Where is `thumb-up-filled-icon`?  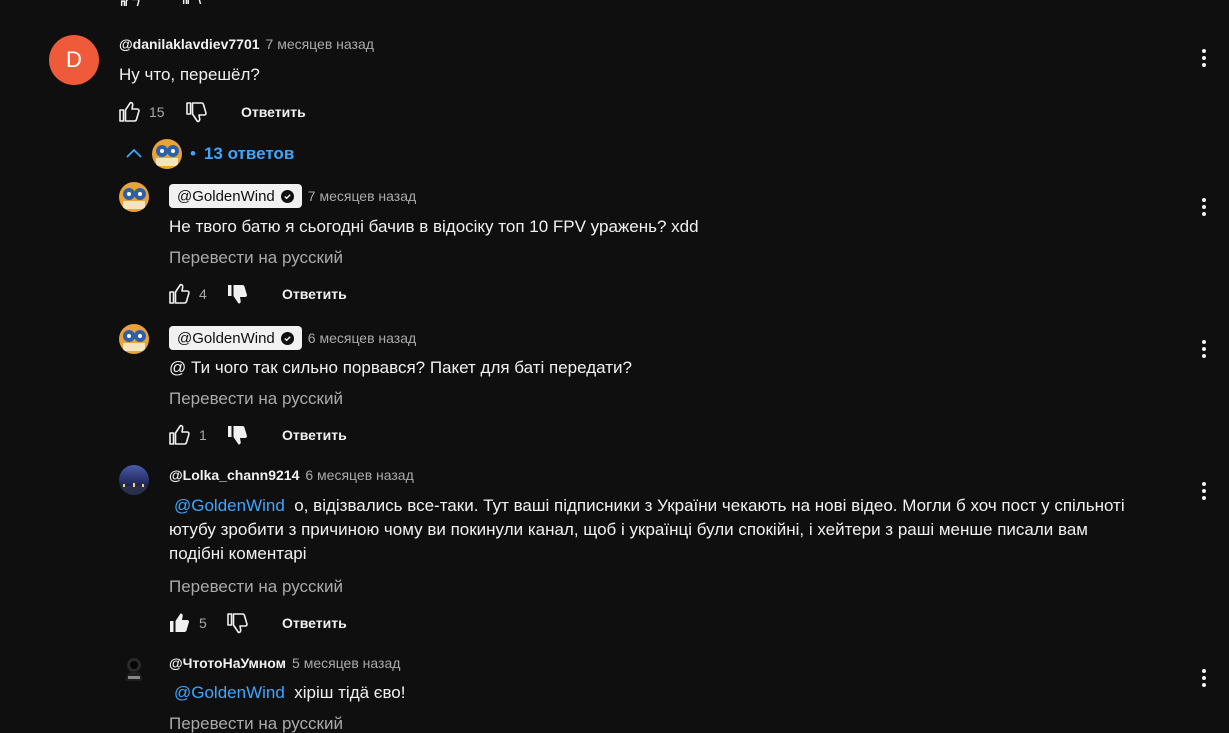
thumb-up-filled-icon is located at coordinates (179, 622).